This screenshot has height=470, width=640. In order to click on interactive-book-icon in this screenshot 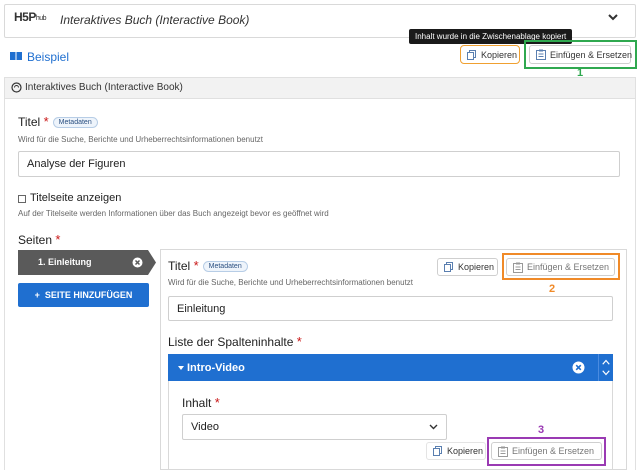, I will do `click(16, 87)`.